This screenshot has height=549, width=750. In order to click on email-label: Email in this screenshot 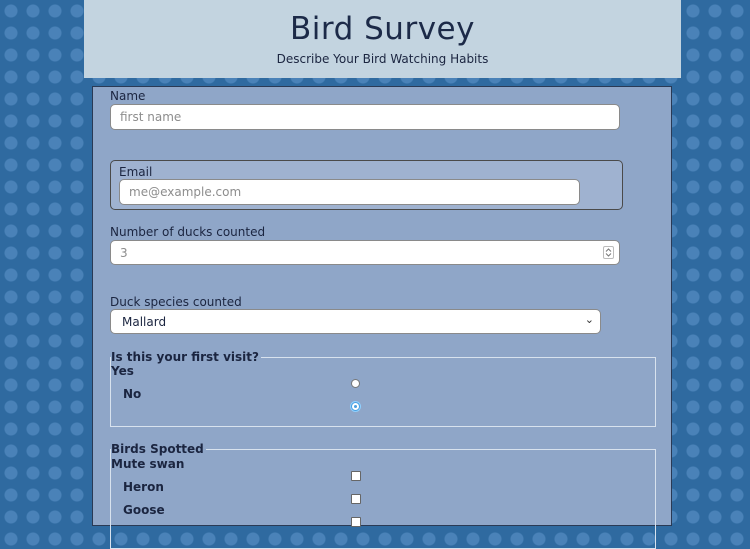, I will do `click(136, 172)`.